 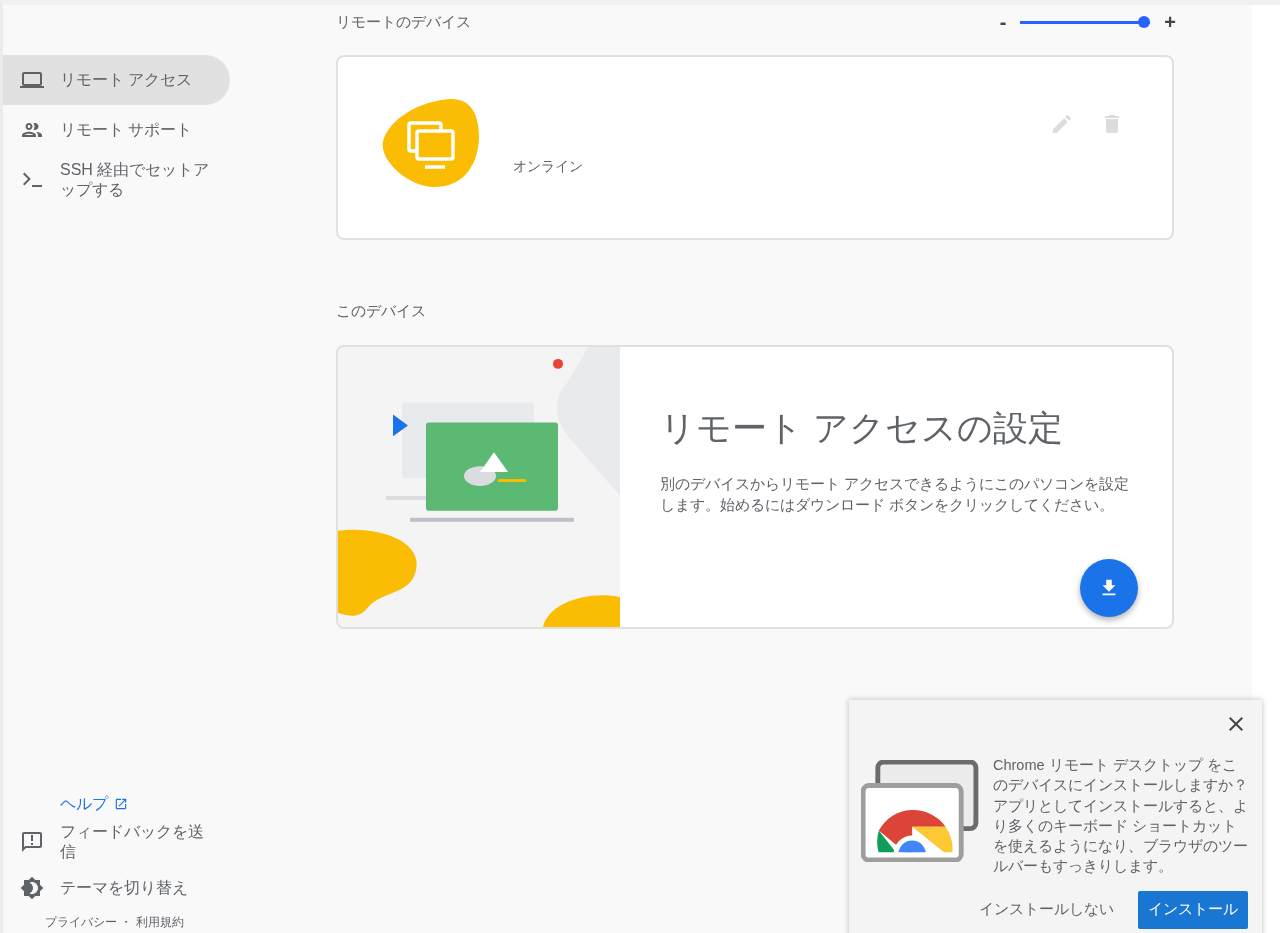 What do you see at coordinates (116, 80) in the screenshot?
I see `sidebar-item: リモート アクセス` at bounding box center [116, 80].